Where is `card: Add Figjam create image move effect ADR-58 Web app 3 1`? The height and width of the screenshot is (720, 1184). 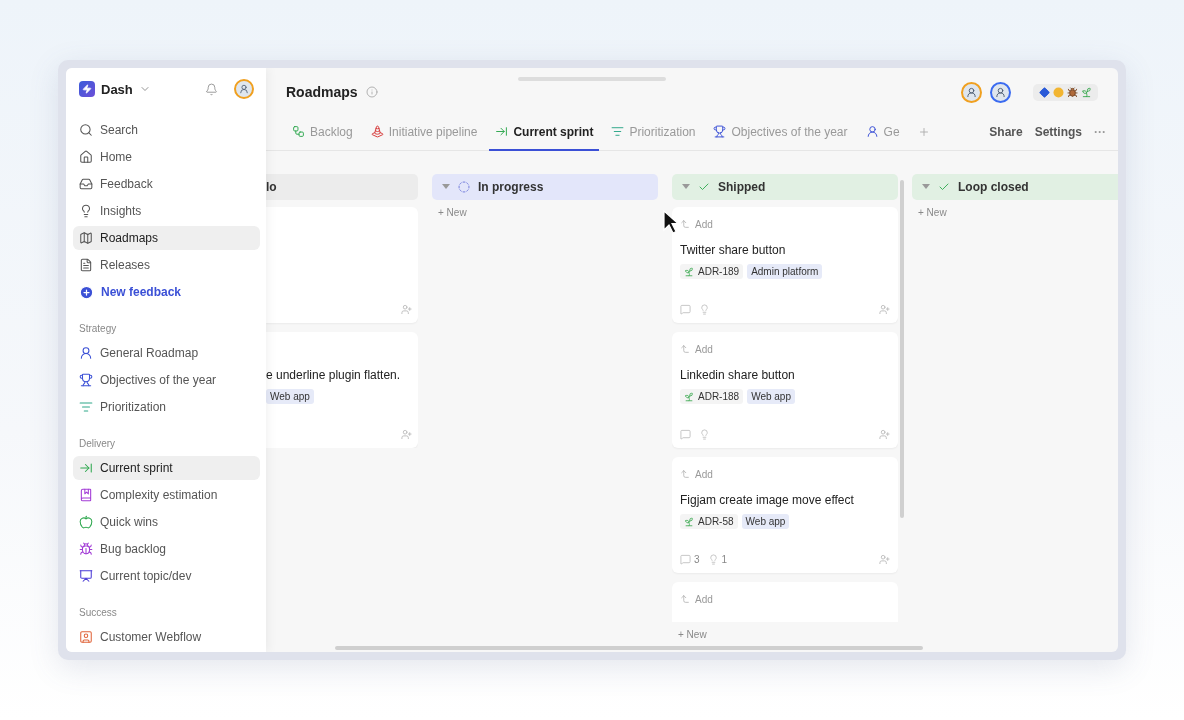 card: Add Figjam create image move effect ADR-58 Web app 3 1 is located at coordinates (785, 515).